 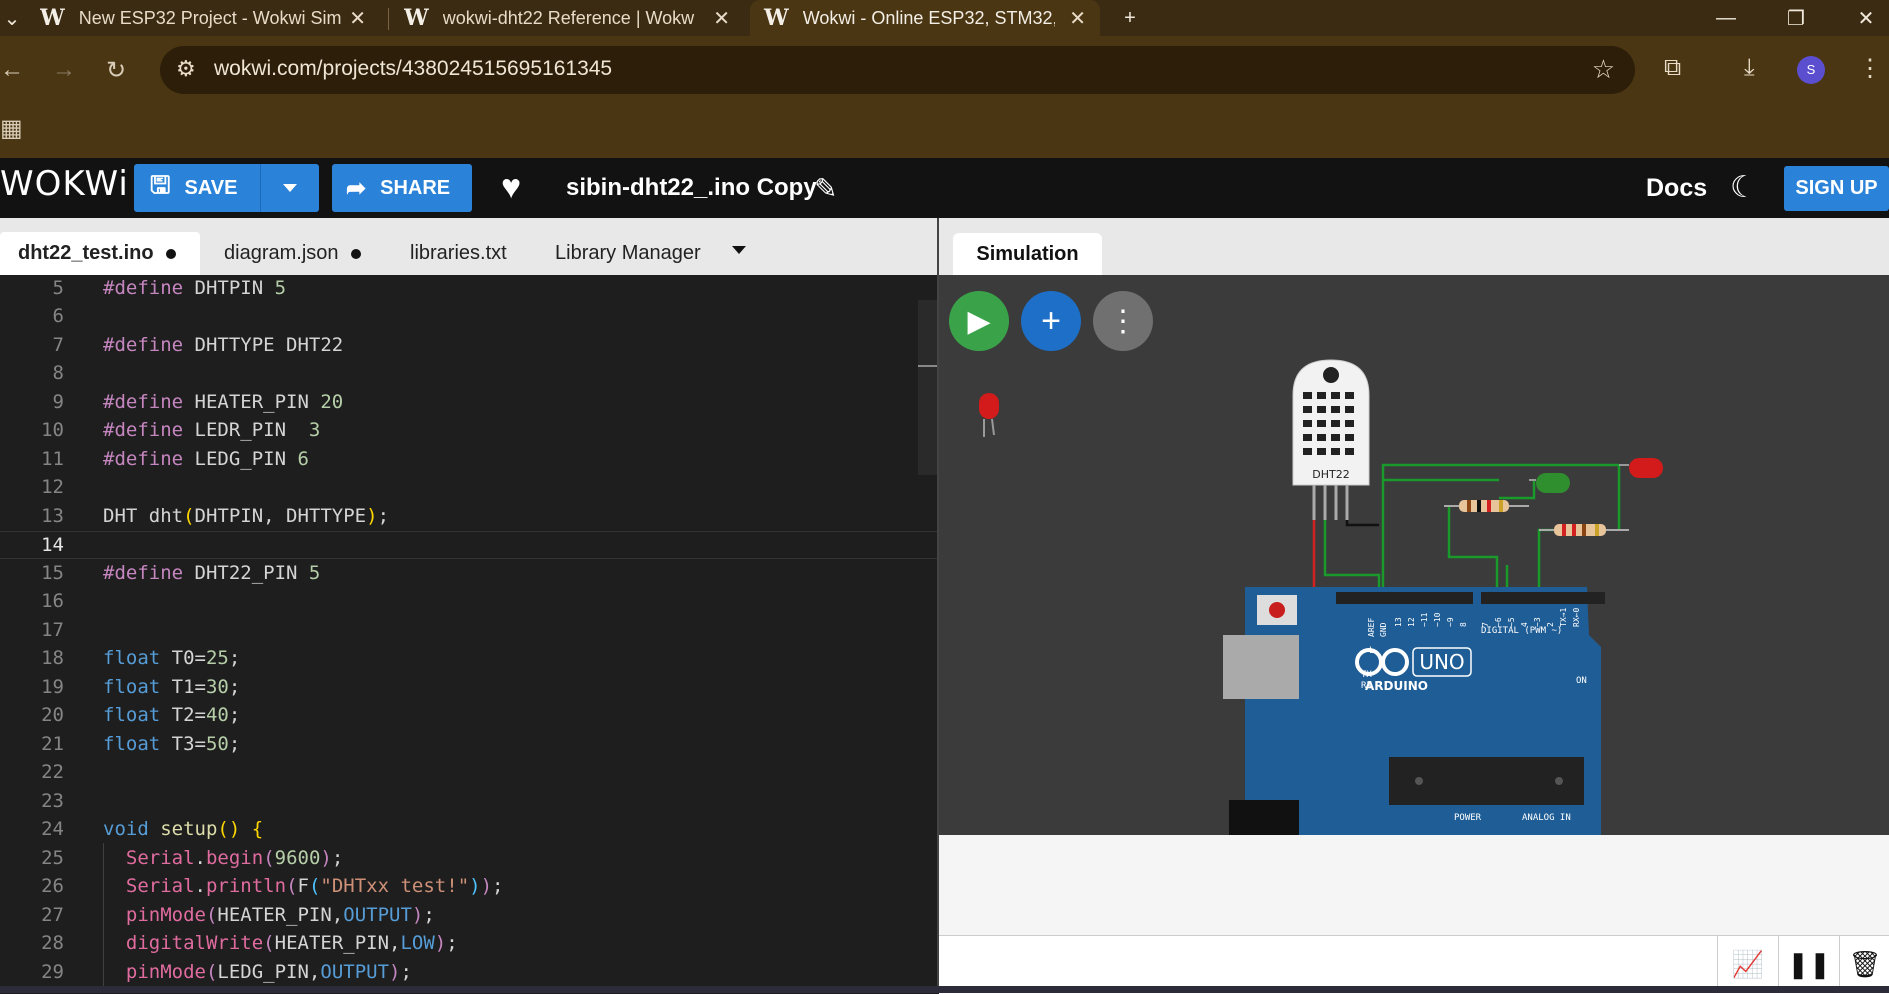 What do you see at coordinates (52, 630) in the screenshot?
I see `line-number: 17` at bounding box center [52, 630].